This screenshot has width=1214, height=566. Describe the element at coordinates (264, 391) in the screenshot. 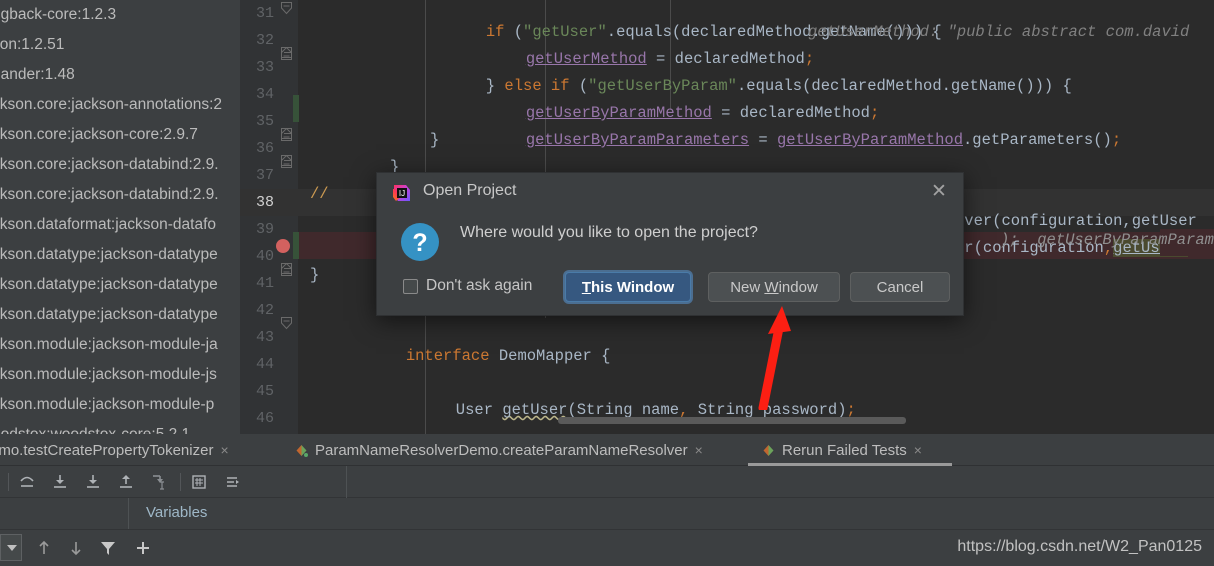

I see `line-number: 45` at that location.